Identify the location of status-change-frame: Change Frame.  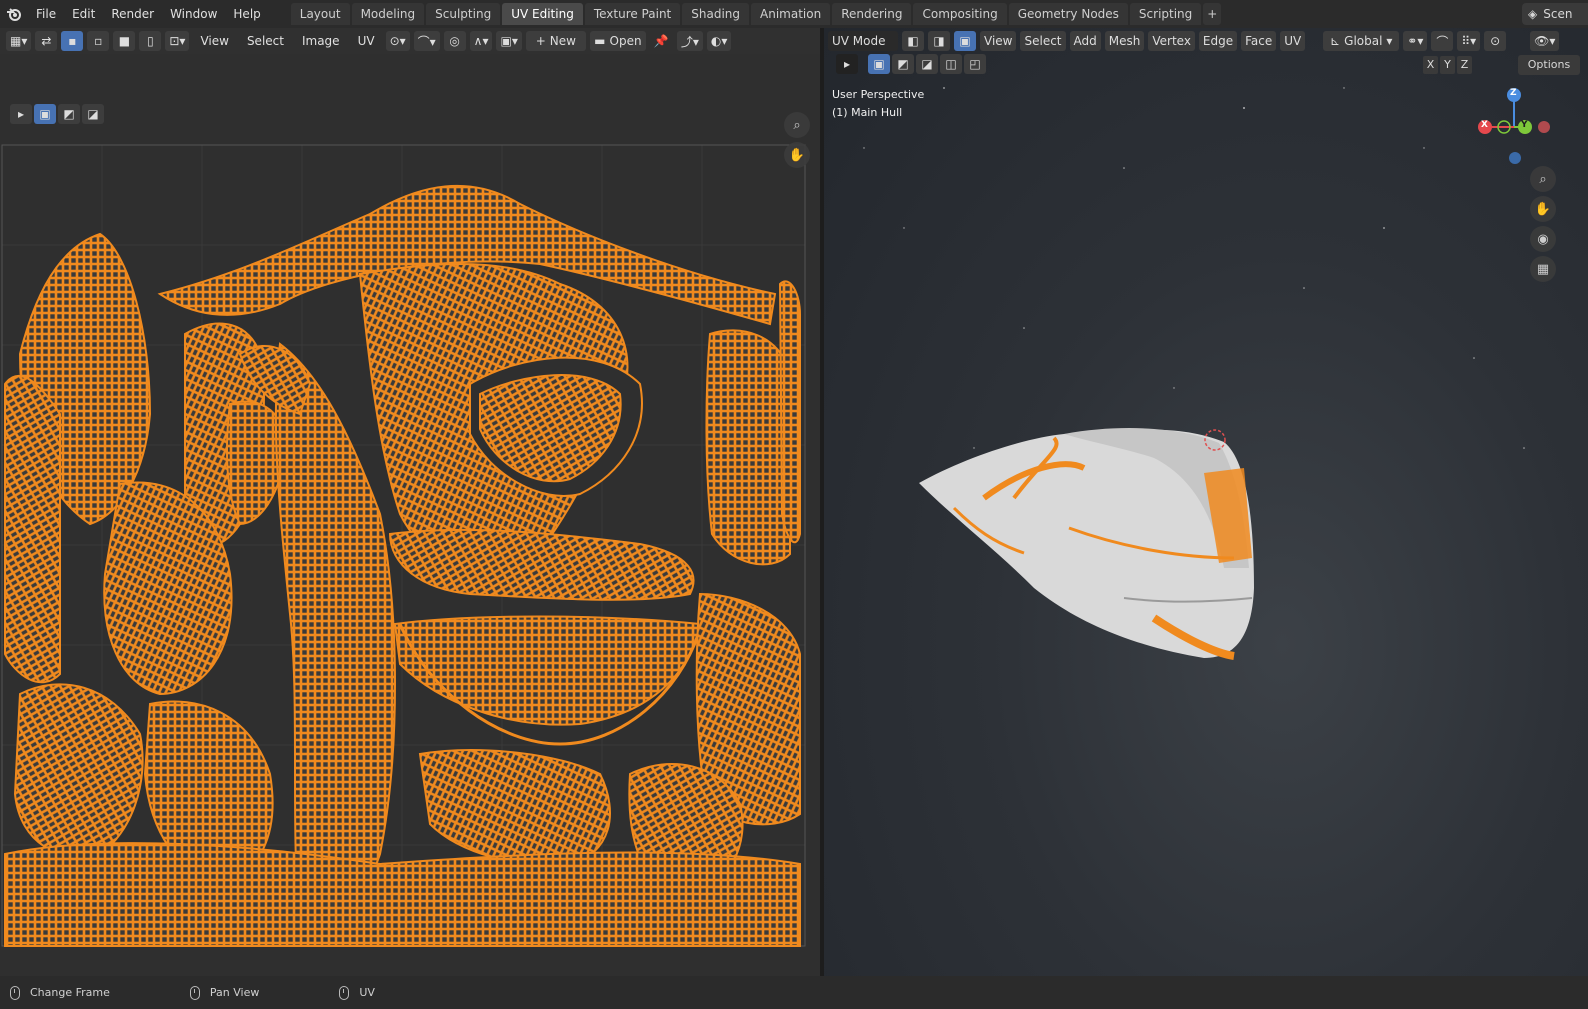
(60, 992).